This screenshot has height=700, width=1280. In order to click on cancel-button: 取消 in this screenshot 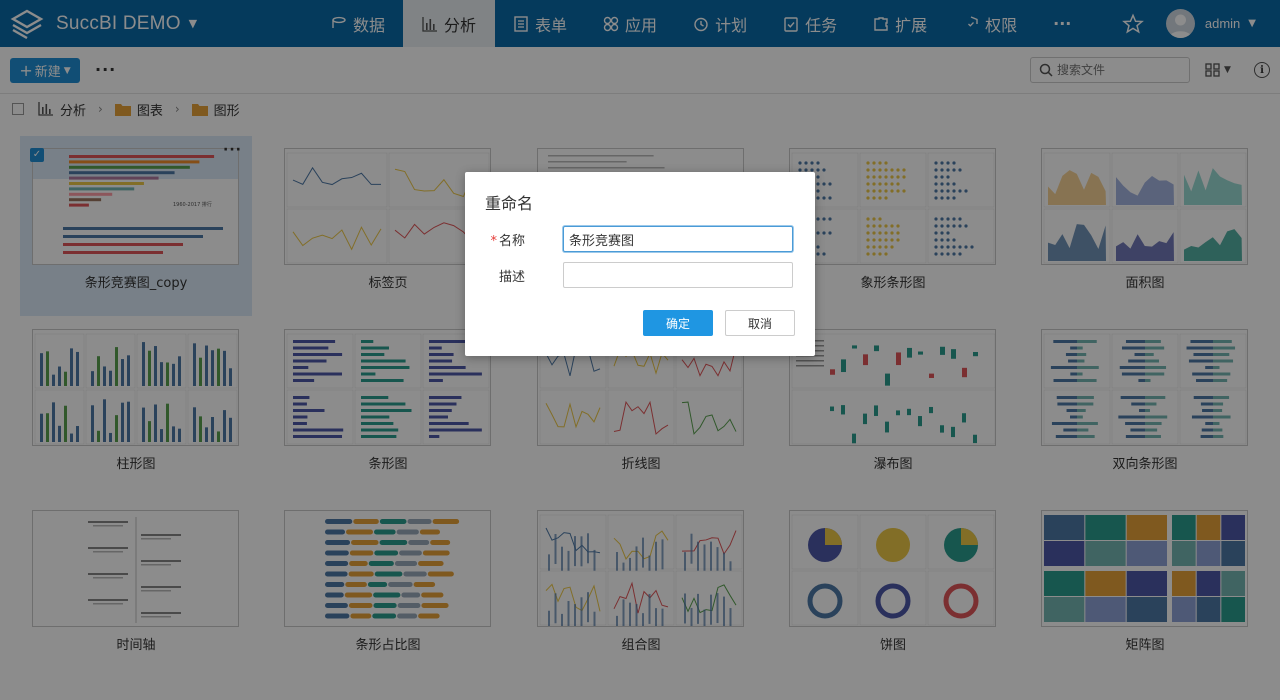, I will do `click(760, 323)`.